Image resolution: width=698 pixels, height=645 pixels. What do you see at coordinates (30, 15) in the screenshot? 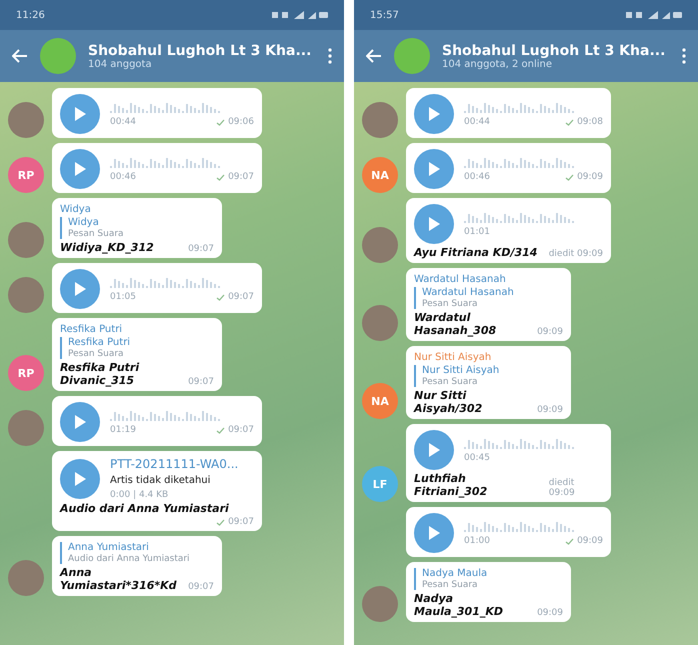
I see `status-time: 11:26` at bounding box center [30, 15].